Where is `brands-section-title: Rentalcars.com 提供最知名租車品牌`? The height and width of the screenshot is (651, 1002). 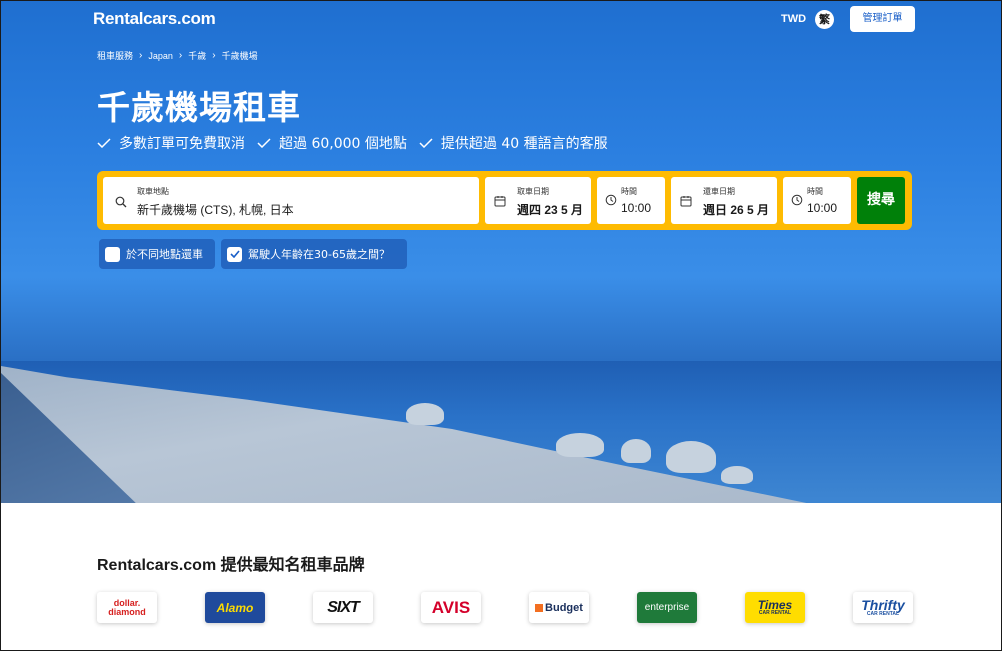
brands-section-title: Rentalcars.com 提供最知名租車品牌 is located at coordinates (231, 565).